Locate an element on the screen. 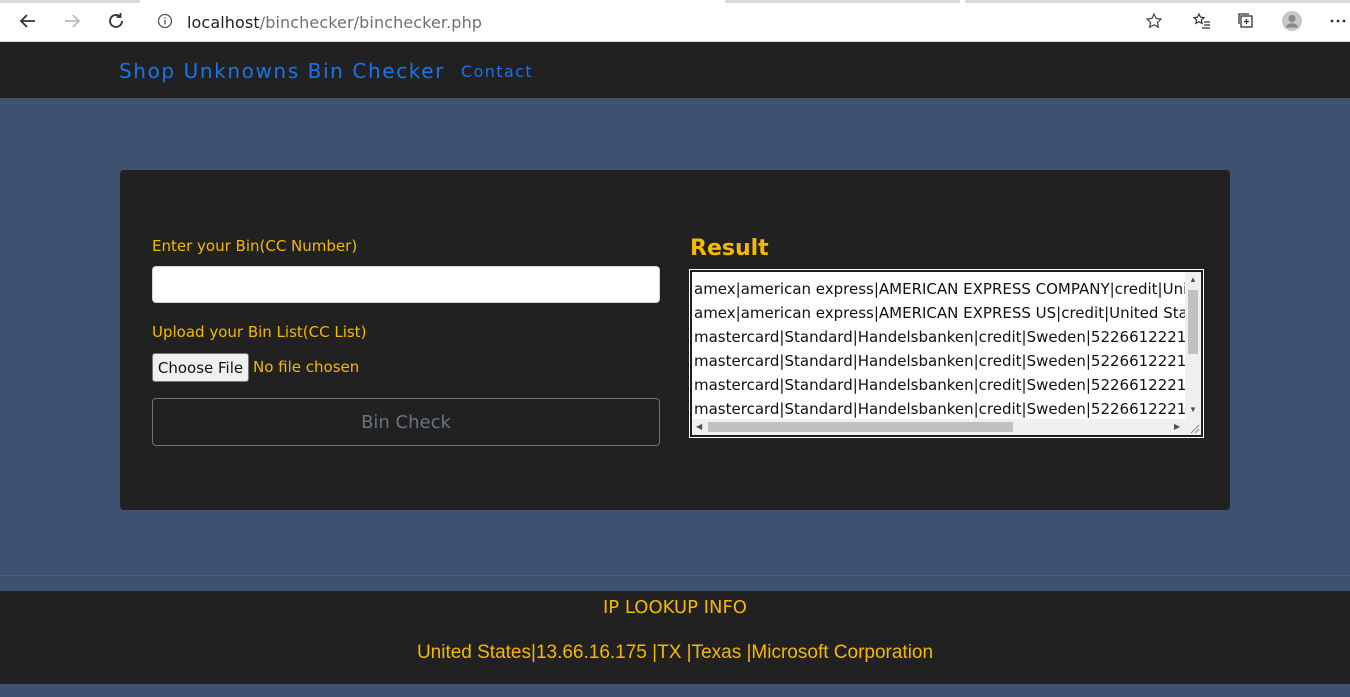 The width and height of the screenshot is (1350, 697). refresh-icon is located at coordinates (116, 21).